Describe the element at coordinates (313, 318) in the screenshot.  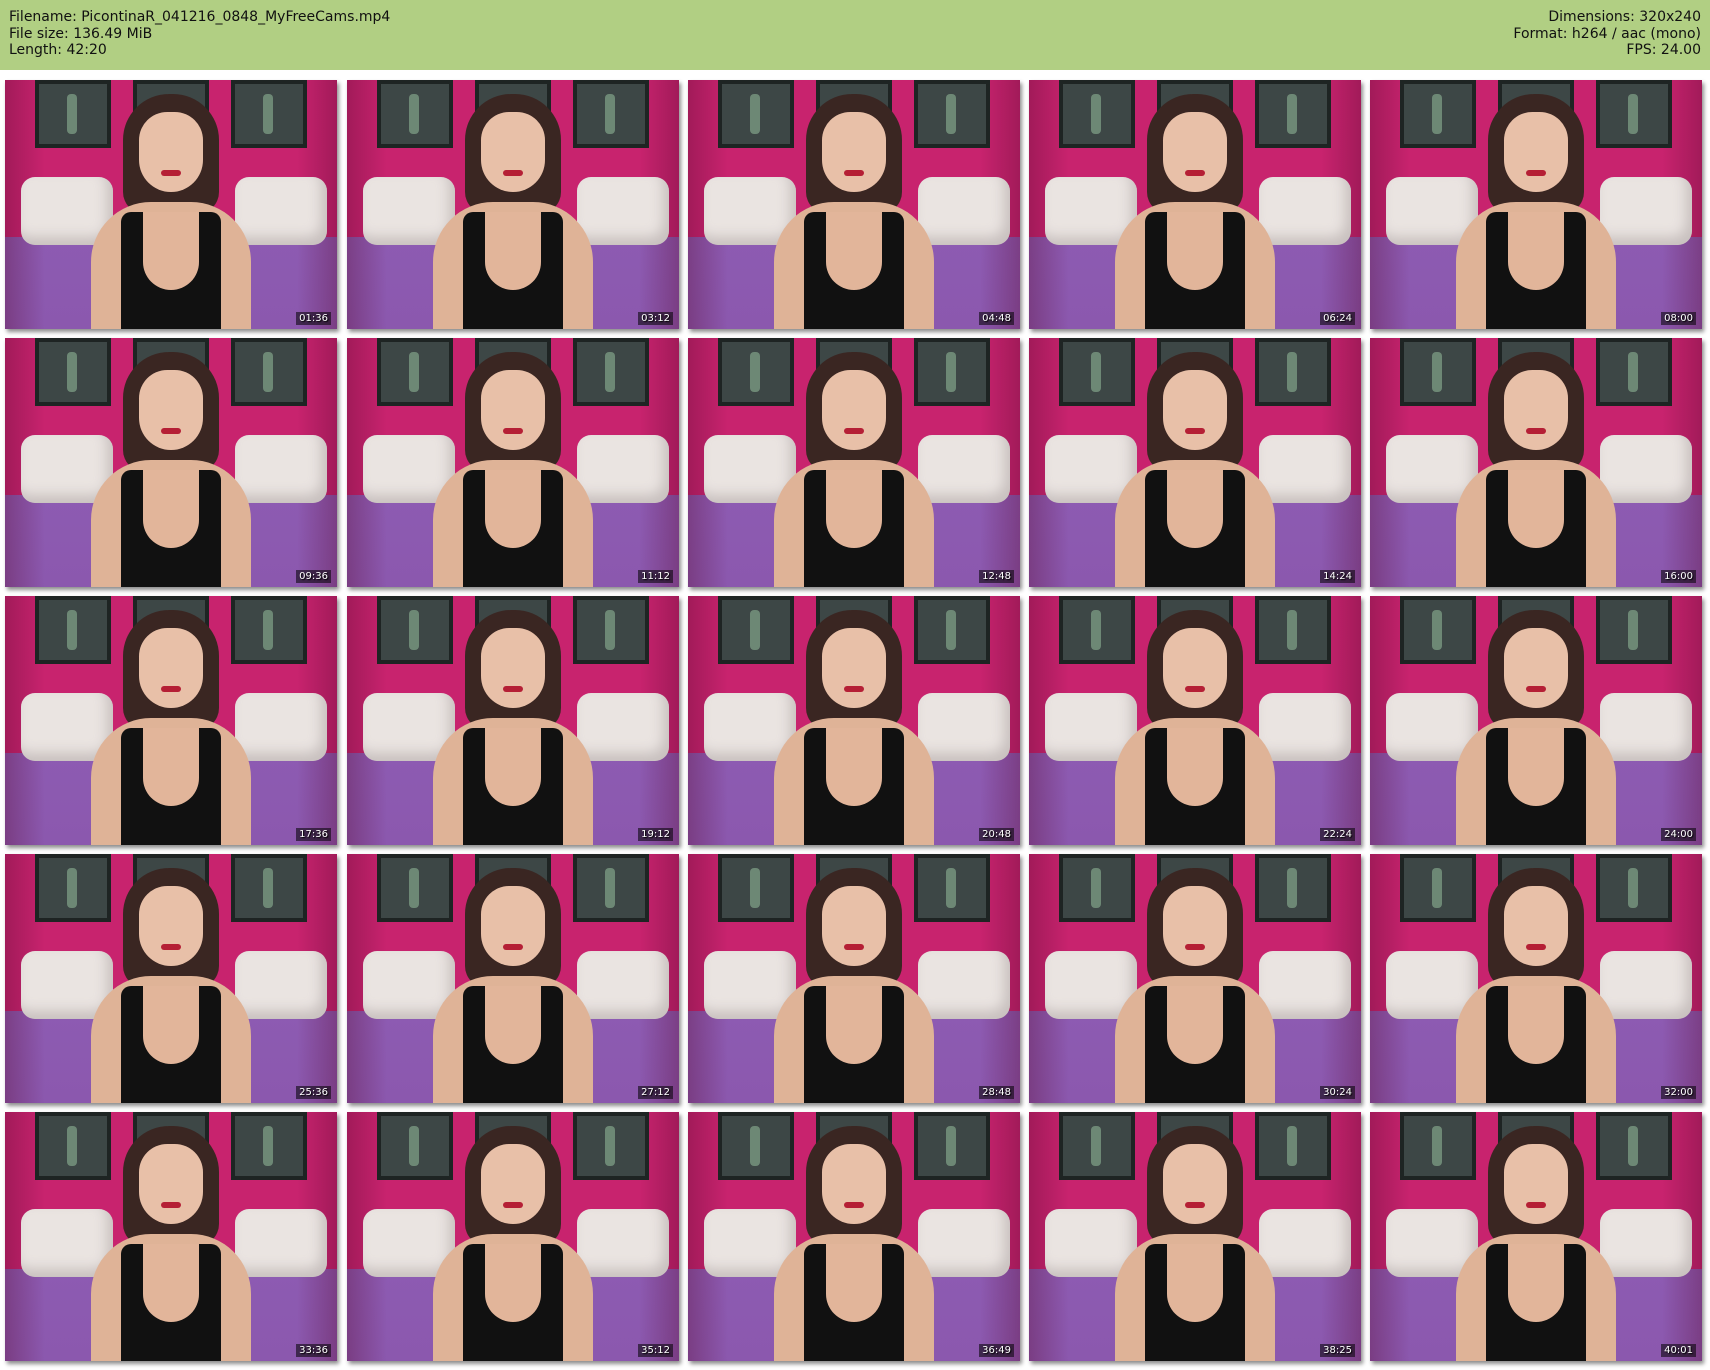
I see `timestamp-label: 01:36` at that location.